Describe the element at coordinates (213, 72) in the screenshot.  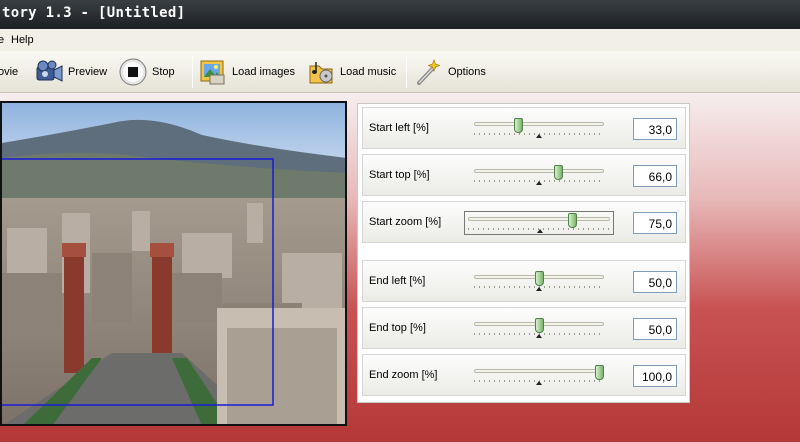
I see `image-icon` at that location.